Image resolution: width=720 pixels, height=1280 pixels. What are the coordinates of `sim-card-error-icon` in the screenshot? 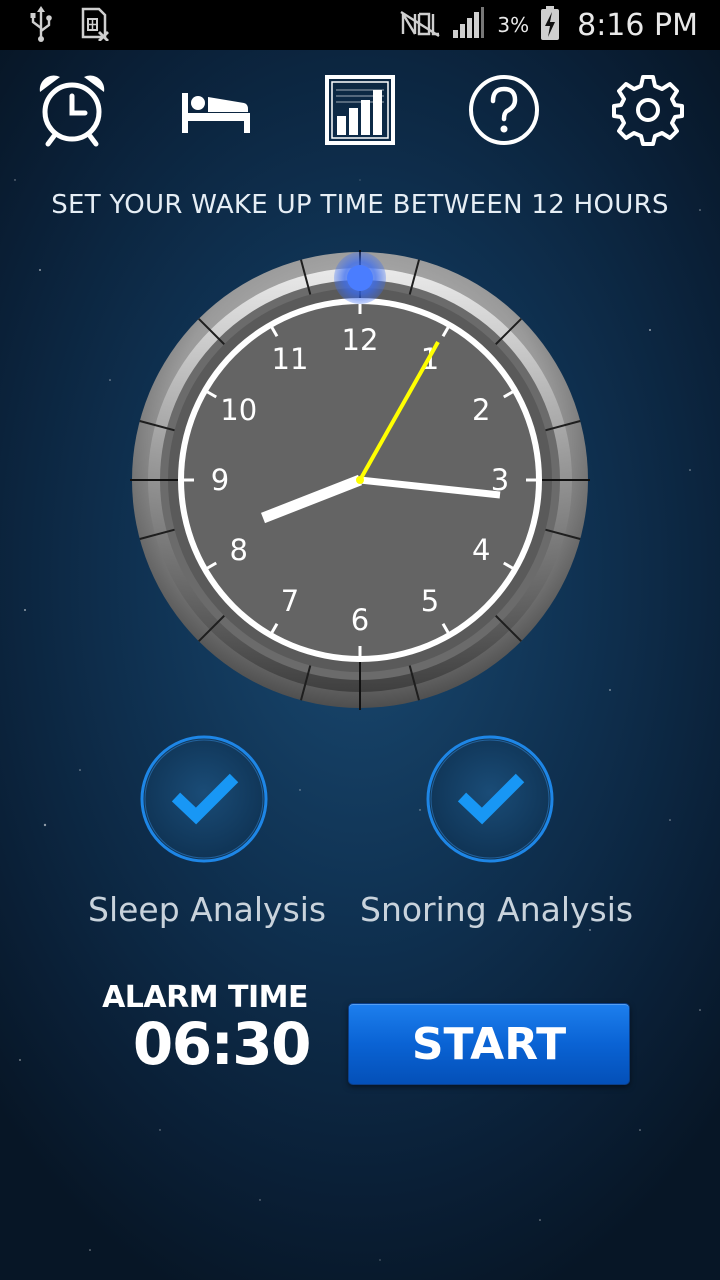 It's located at (95, 26).